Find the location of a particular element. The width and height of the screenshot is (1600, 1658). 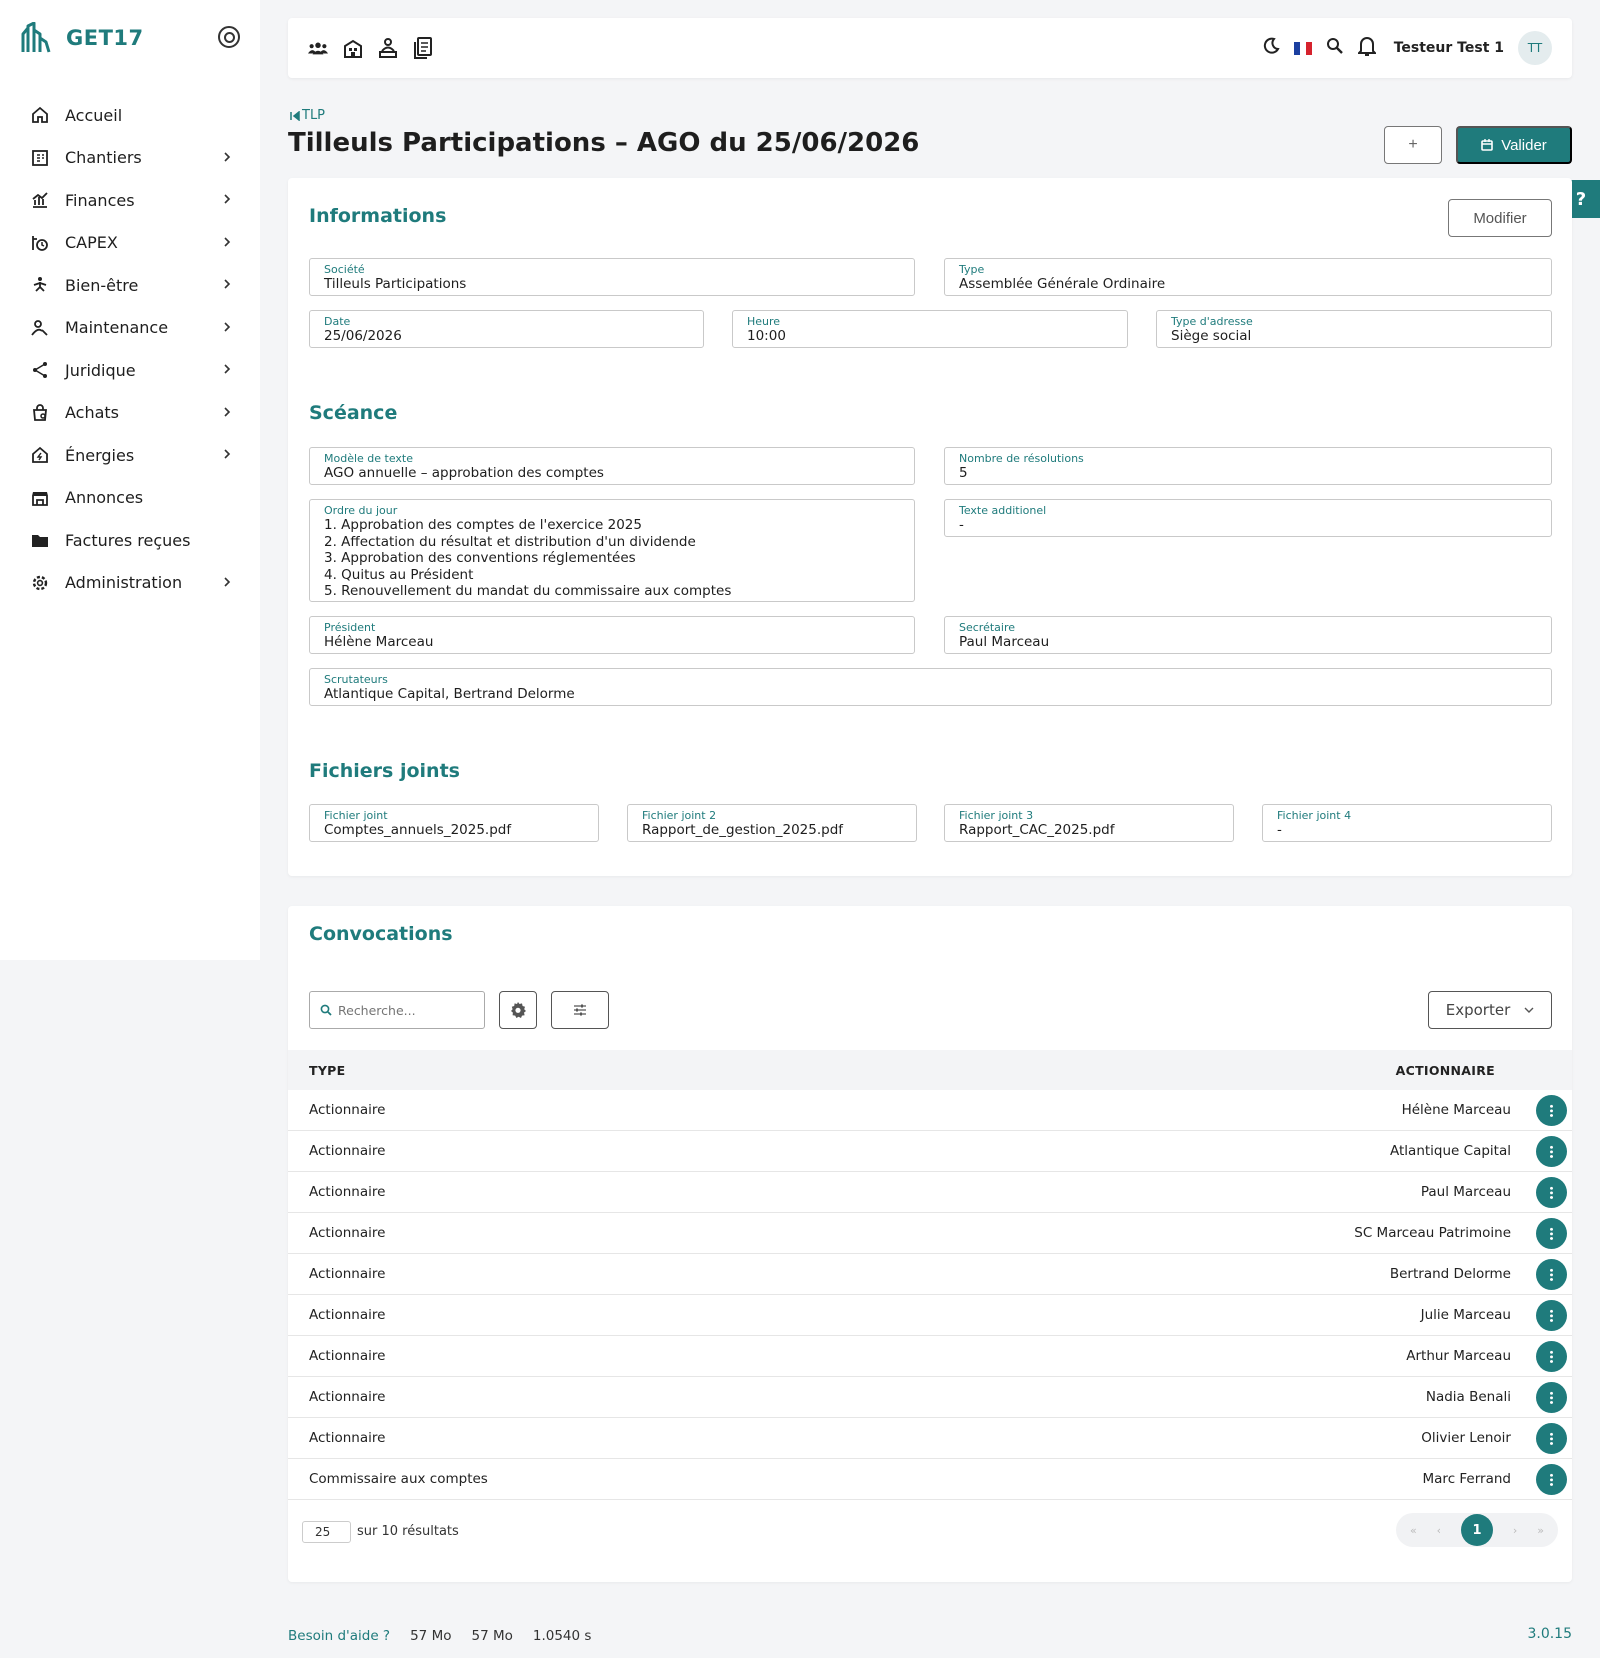

wellness-icon is located at coordinates (40, 285).